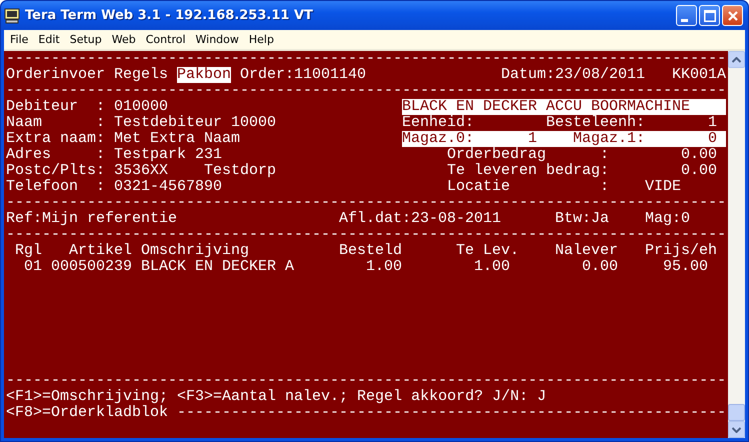 The image size is (749, 442). What do you see at coordinates (141, 171) in the screenshot?
I see `terminal-text: 3536XX` at bounding box center [141, 171].